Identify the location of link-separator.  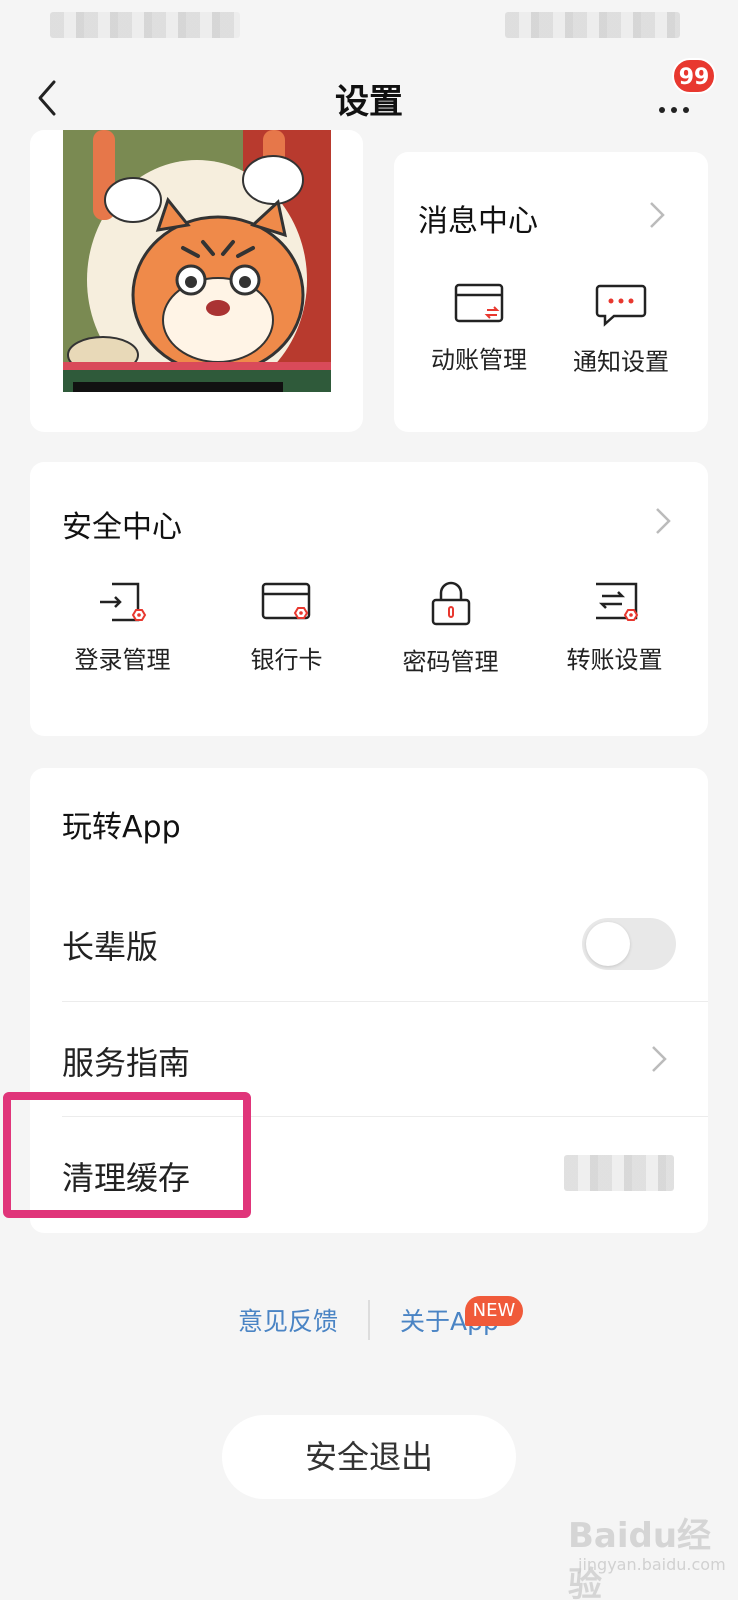
(369, 1320).